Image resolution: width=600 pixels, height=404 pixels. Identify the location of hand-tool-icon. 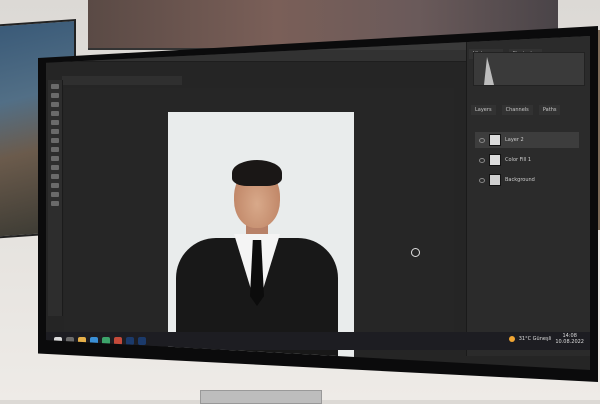
(55, 194).